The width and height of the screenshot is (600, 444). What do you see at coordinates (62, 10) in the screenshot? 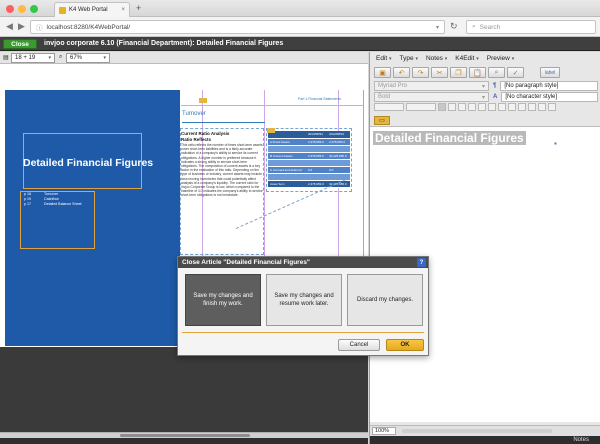
I see `k4-favicon-icon` at bounding box center [62, 10].